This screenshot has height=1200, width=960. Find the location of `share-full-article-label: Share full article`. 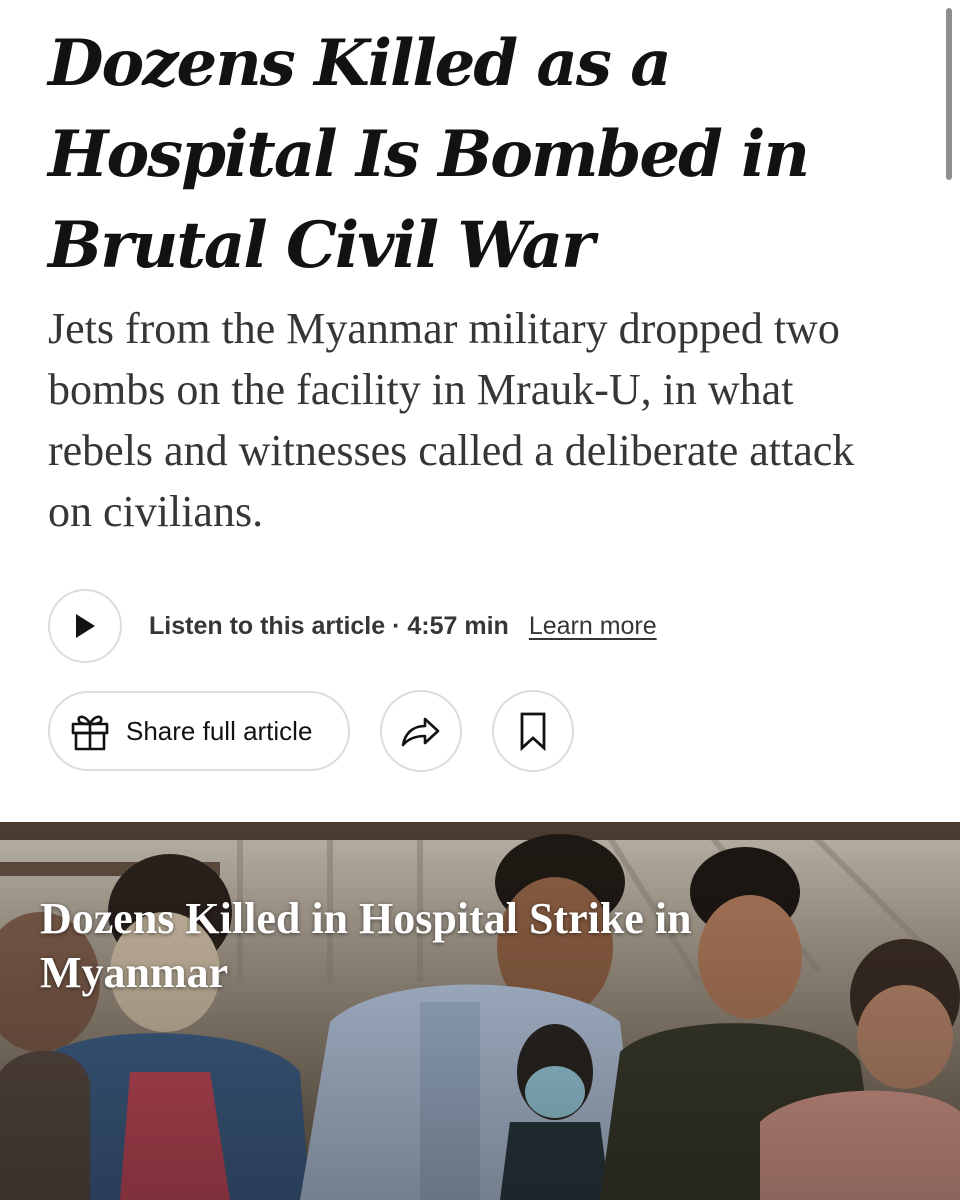

share-full-article-label: Share full article is located at coordinates (219, 730).